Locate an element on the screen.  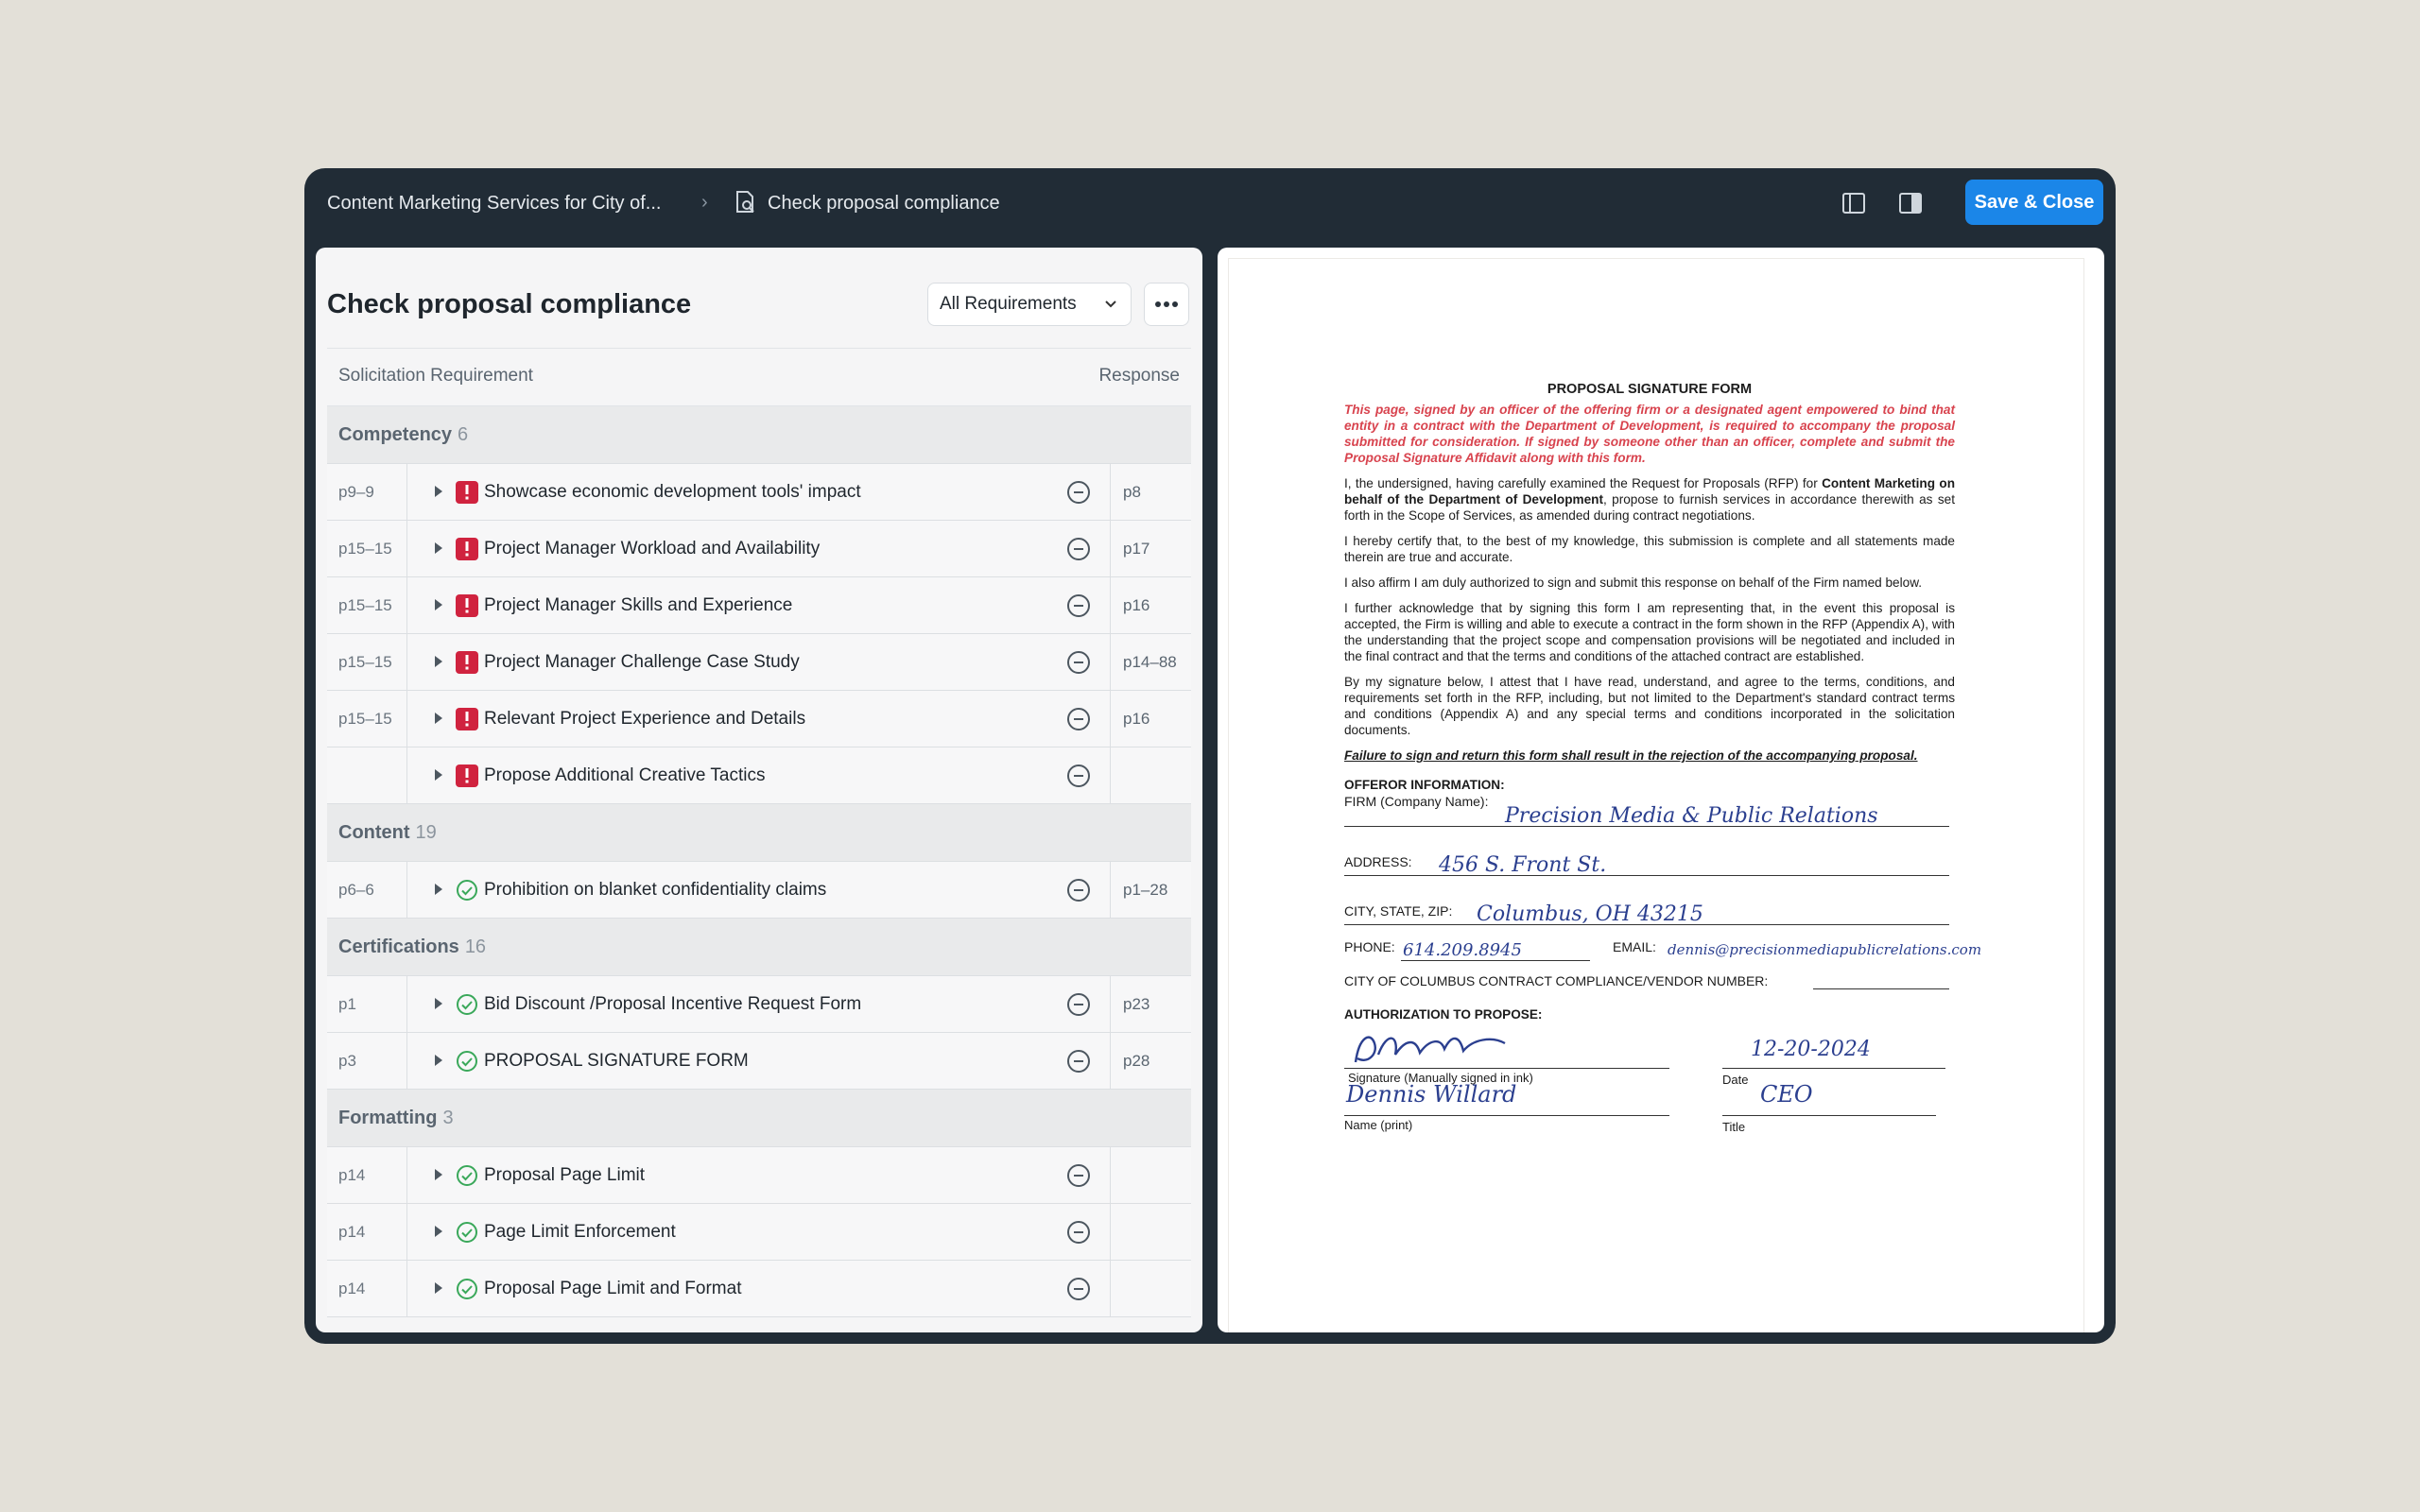
requirement-row: p14 Proposal Page Limit is located at coordinates (759, 1175).